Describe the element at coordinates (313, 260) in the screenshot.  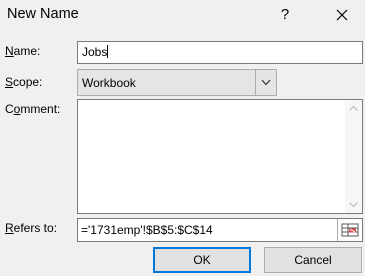
I see `cancel-button: Cancel` at that location.